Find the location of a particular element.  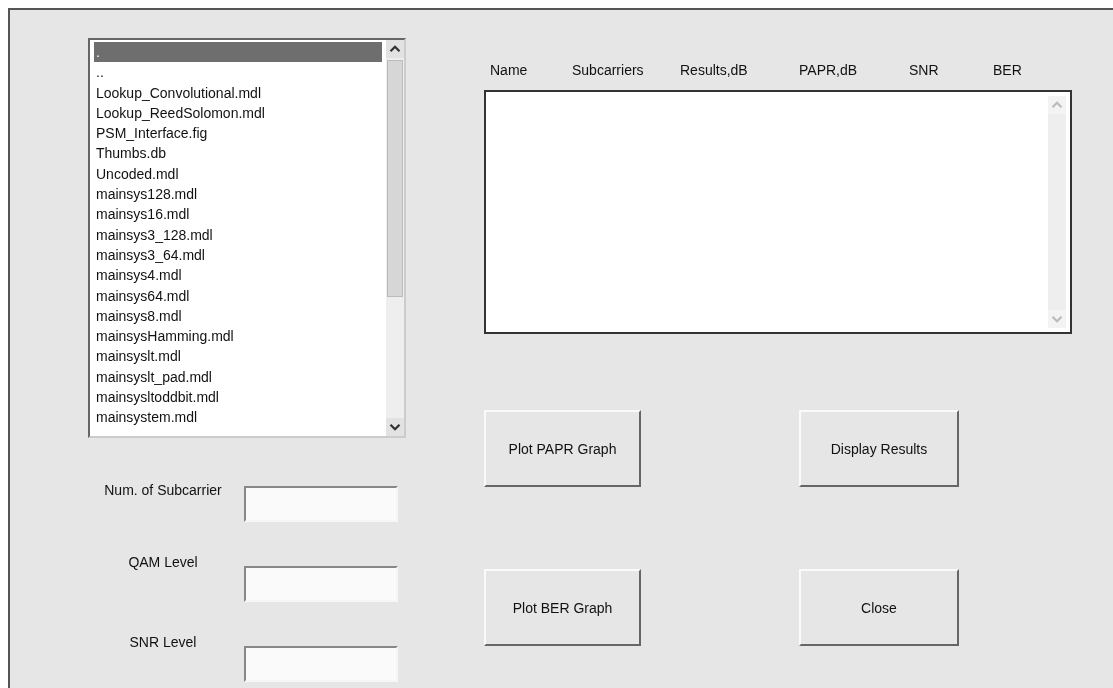

file-list-item: mainsyslt.mdl is located at coordinates (238, 356).